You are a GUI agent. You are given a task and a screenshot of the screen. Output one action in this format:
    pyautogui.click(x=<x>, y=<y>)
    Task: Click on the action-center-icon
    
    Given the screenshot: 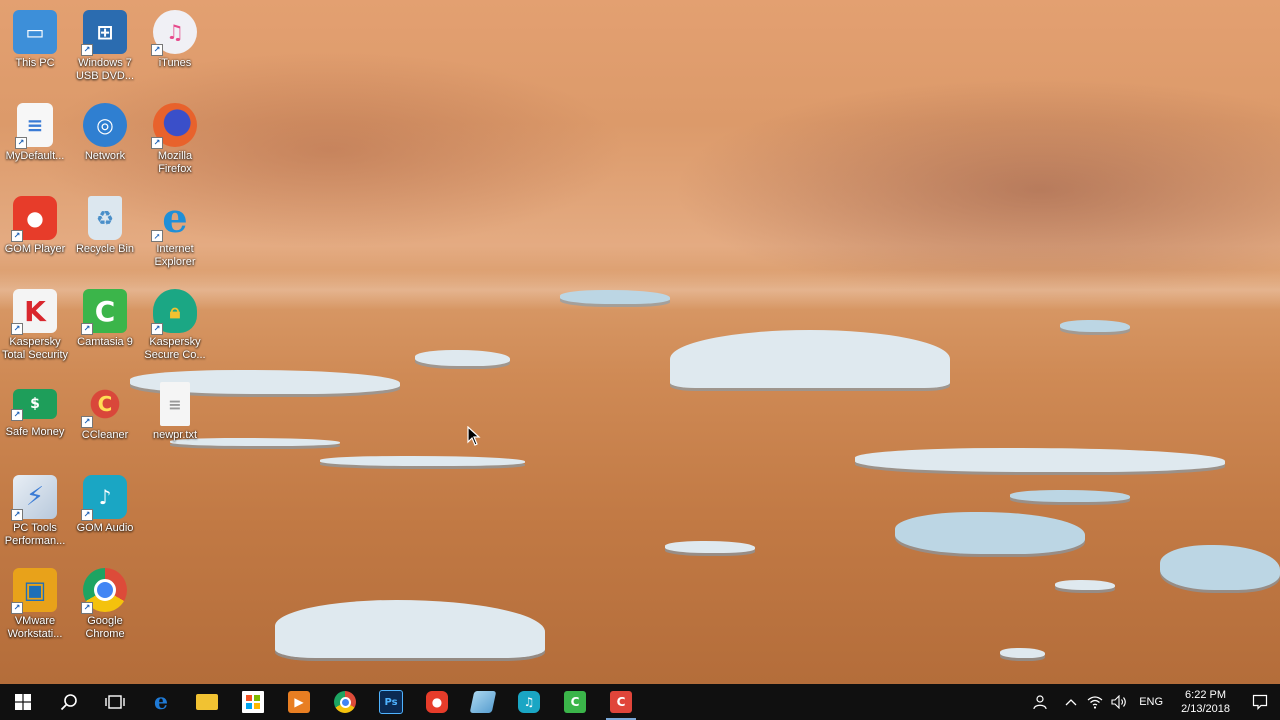 What is the action you would take?
    pyautogui.click(x=1260, y=702)
    